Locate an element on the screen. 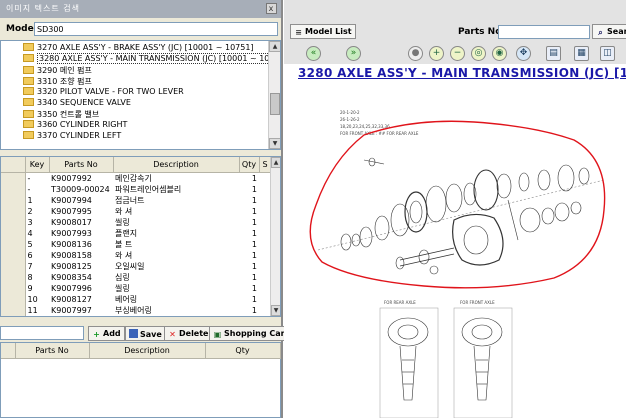 This screenshot has width=626, height=418. table-row: 5 K9008136 볼 트1 is located at coordinates (136, 244).